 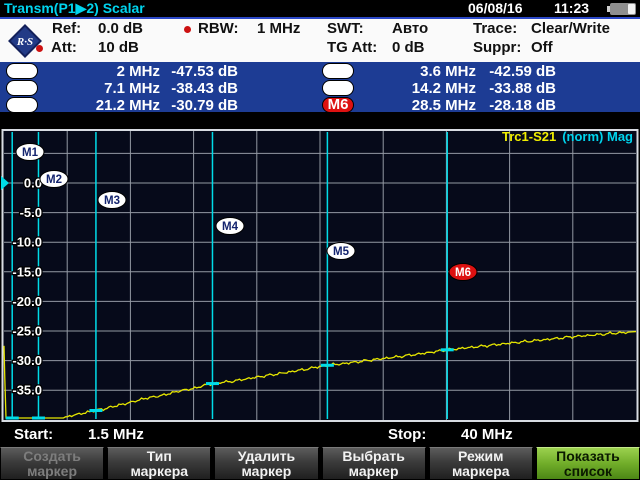 What do you see at coordinates (572, 8) in the screenshot?
I see `time-display: 11:23` at bounding box center [572, 8].